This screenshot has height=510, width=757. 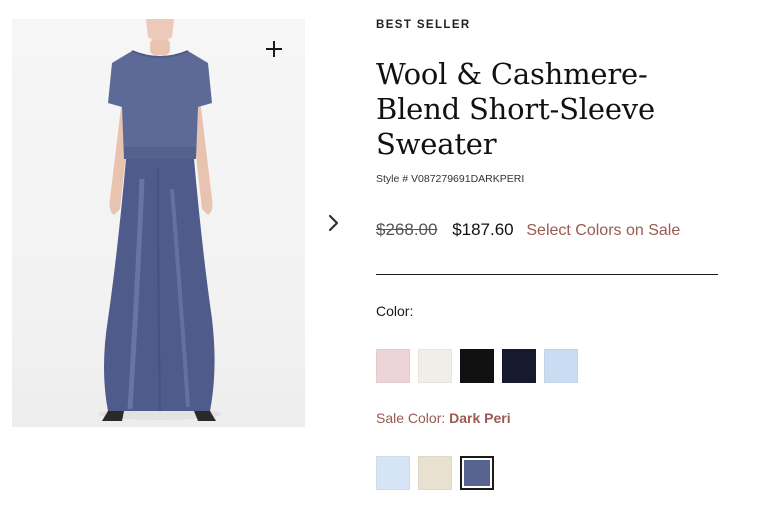 I want to click on sale-color-label: Sale Color: Dark Peri, so click(x=443, y=418).